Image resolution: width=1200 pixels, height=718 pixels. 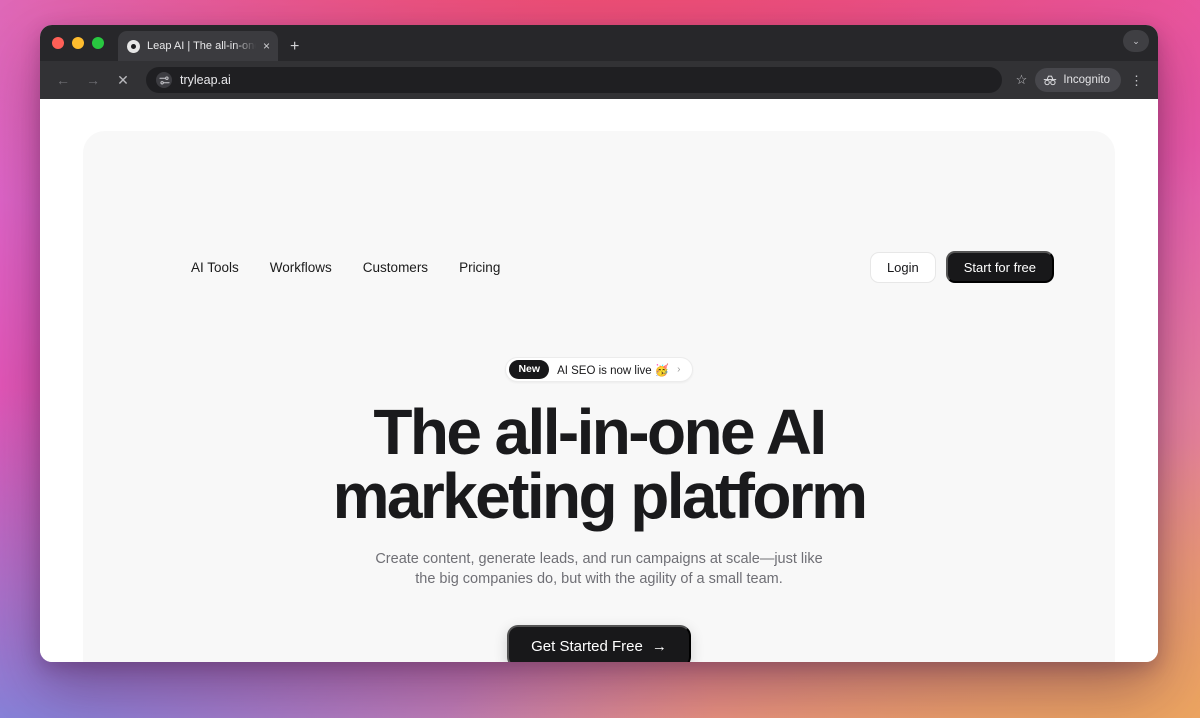 I want to click on forward-button: →, so click(x=93, y=80).